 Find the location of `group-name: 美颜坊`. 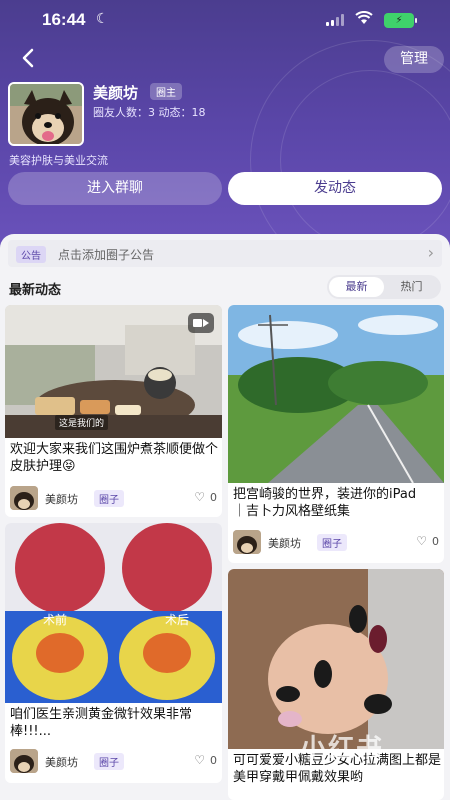

group-name: 美颜坊 is located at coordinates (116, 93).